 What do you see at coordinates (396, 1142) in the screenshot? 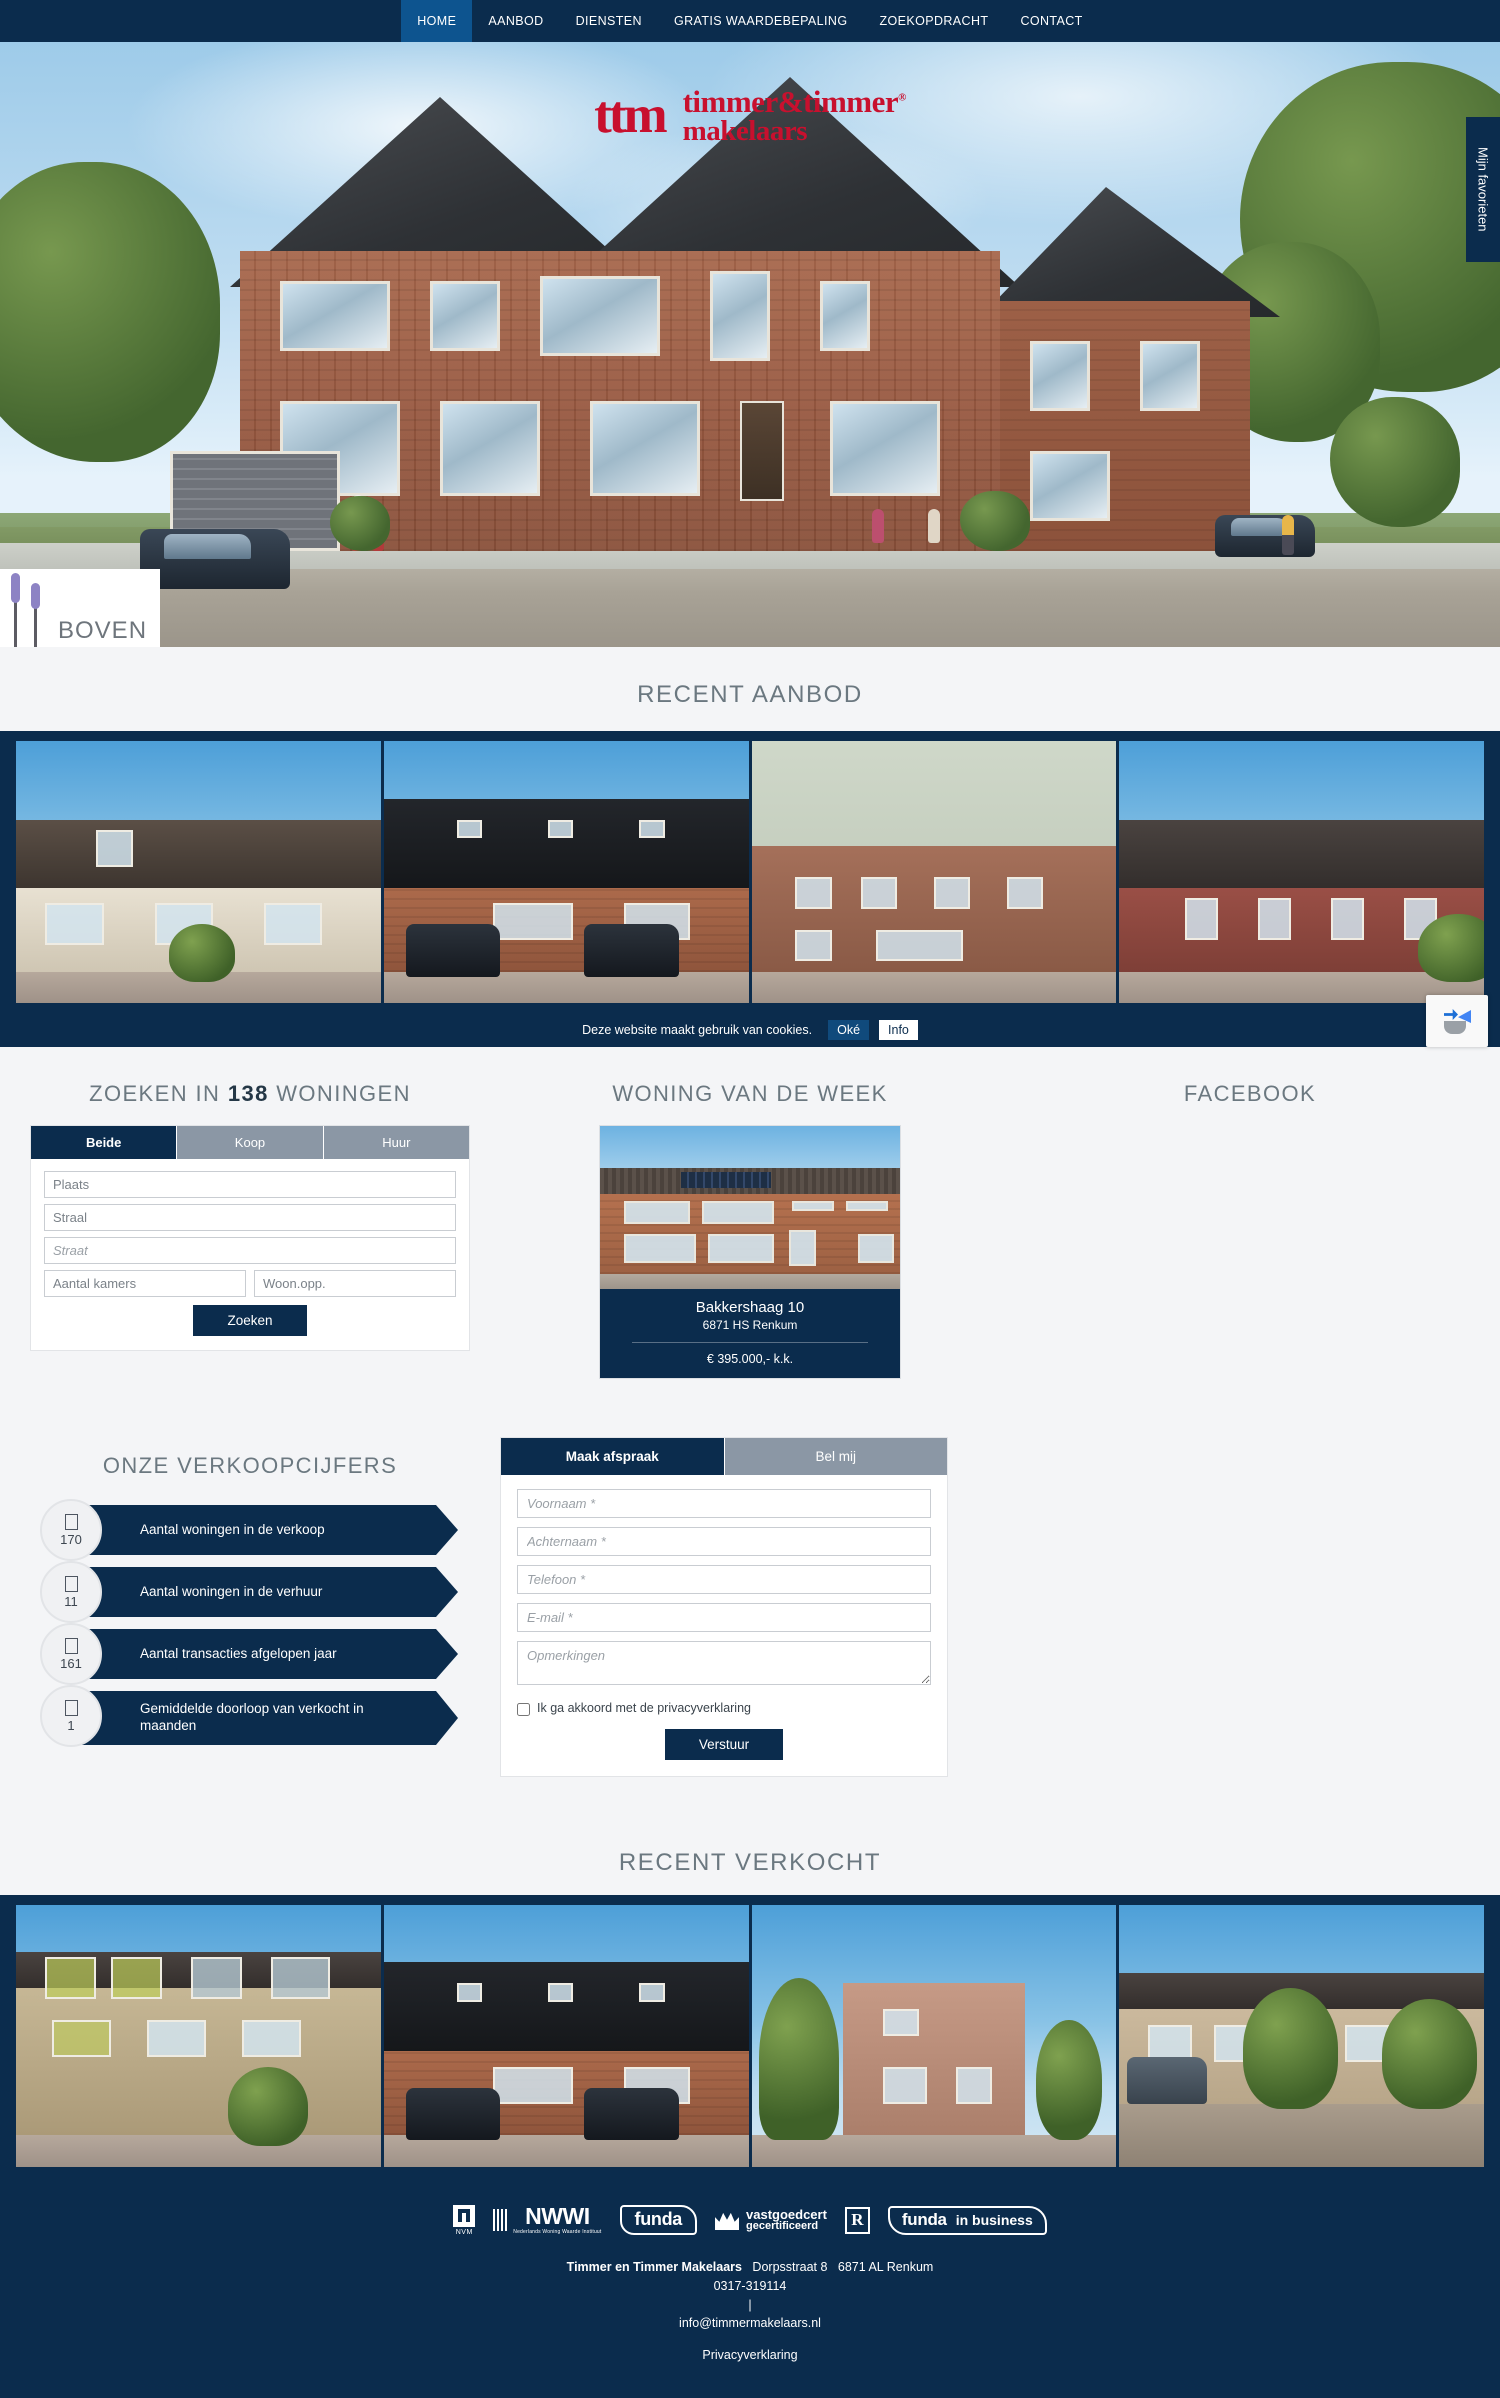
I see `search-tab-huur: Huur` at bounding box center [396, 1142].